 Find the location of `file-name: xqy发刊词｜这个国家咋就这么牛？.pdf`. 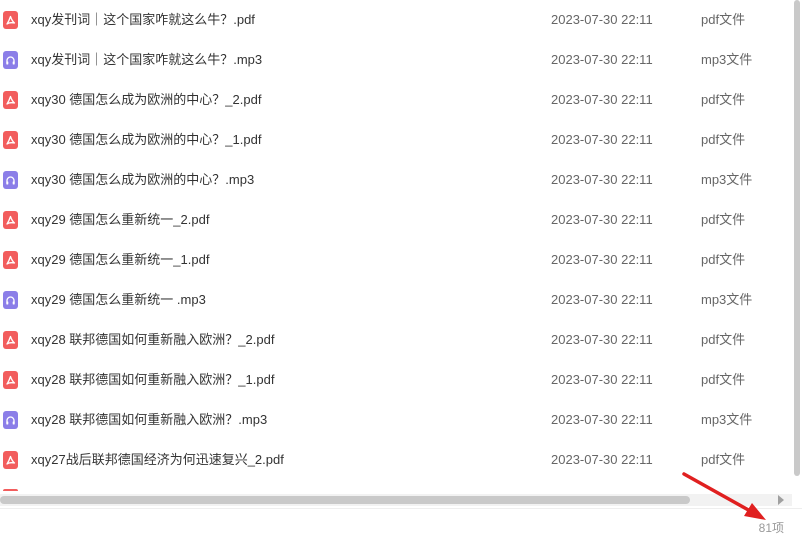

file-name: xqy发刊词｜这个国家咋就这么牛？.pdf is located at coordinates (143, 19).